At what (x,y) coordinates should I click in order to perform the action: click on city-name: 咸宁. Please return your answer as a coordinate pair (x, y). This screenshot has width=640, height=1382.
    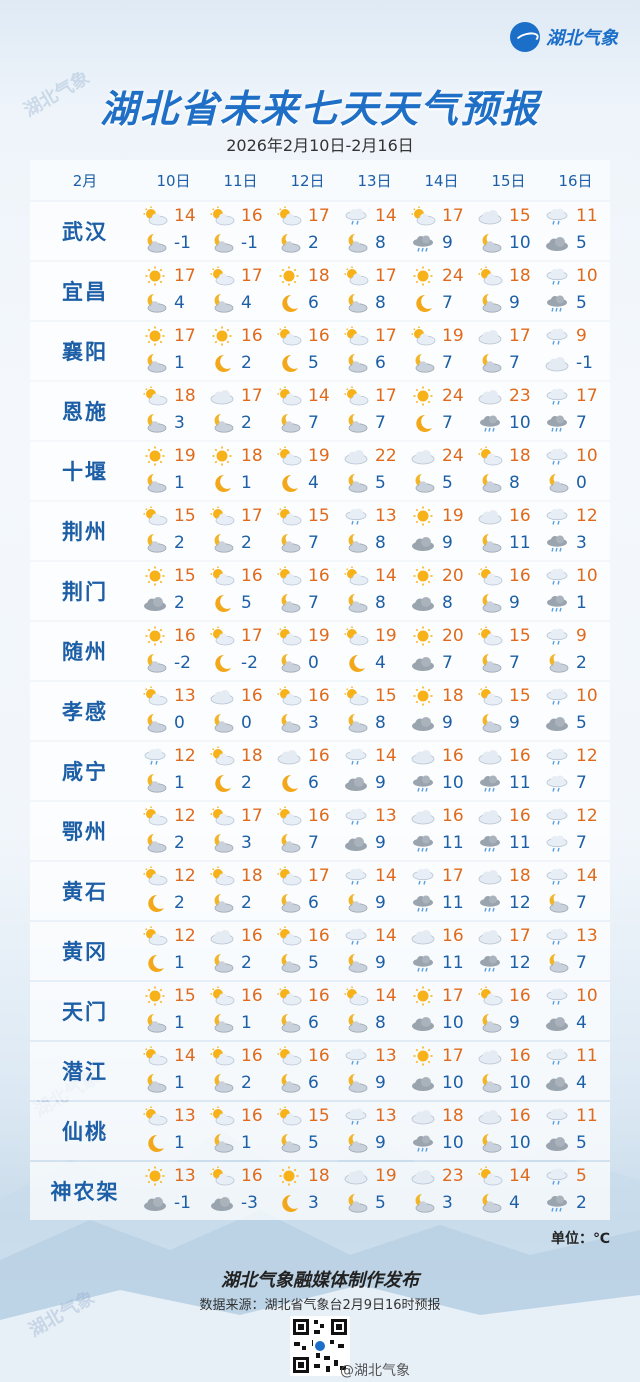
    Looking at the image, I should click on (85, 772).